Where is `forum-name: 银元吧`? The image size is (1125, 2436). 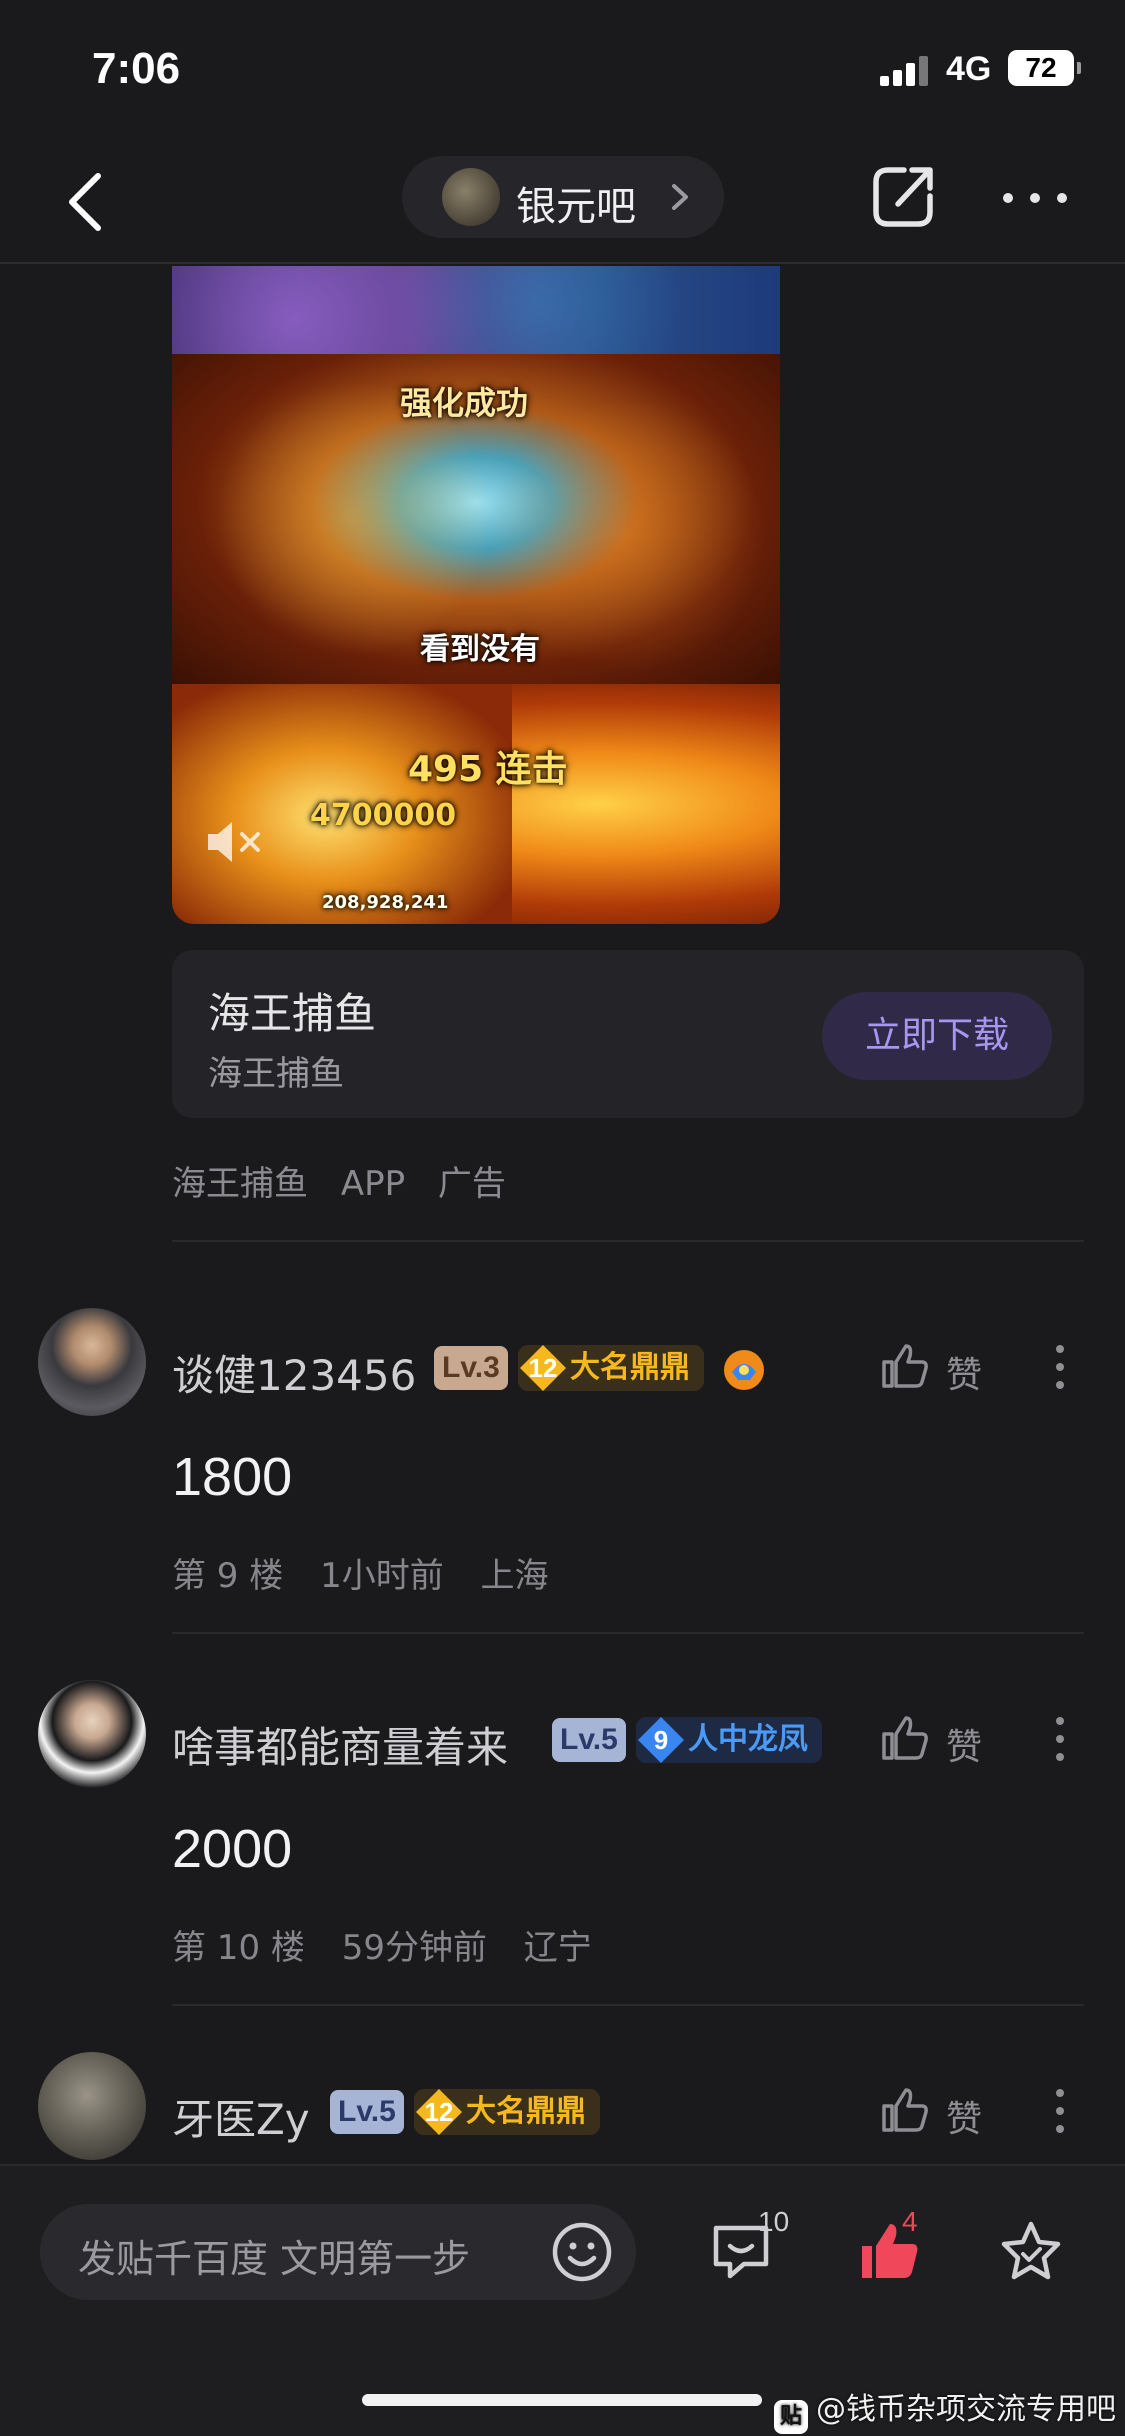 forum-name: 银元吧 is located at coordinates (576, 207).